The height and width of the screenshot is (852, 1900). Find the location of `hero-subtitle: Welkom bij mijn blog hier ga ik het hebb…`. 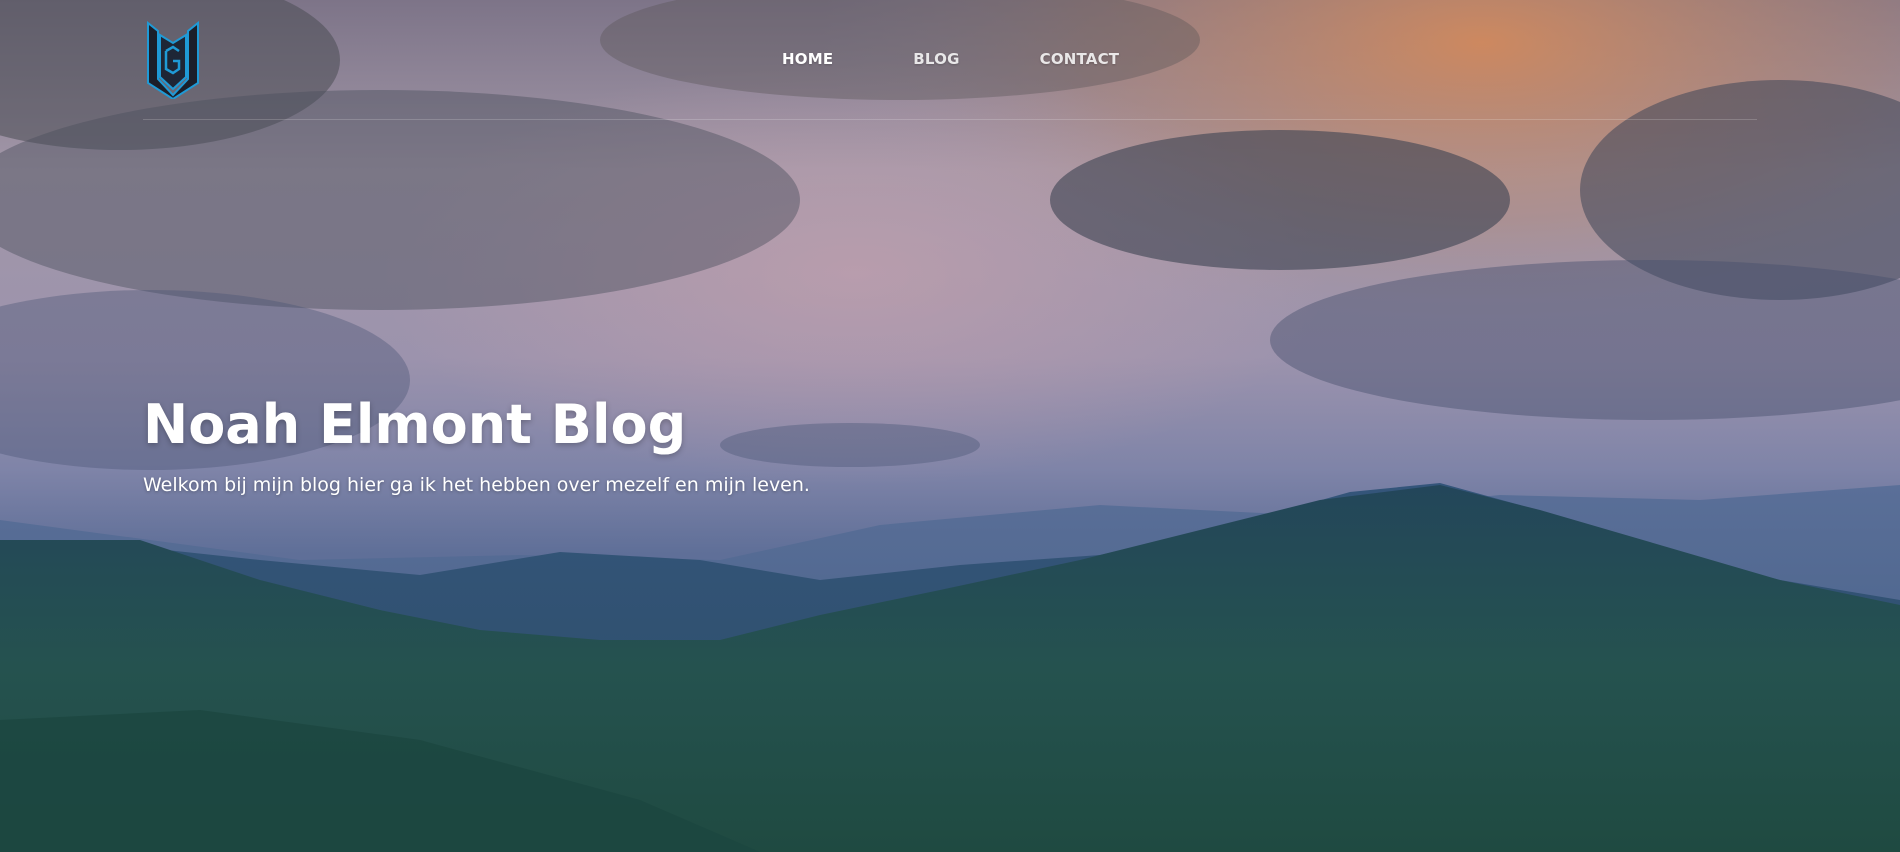

hero-subtitle: Welkom bij mijn blog hier ga ik het hebb… is located at coordinates (476, 485).